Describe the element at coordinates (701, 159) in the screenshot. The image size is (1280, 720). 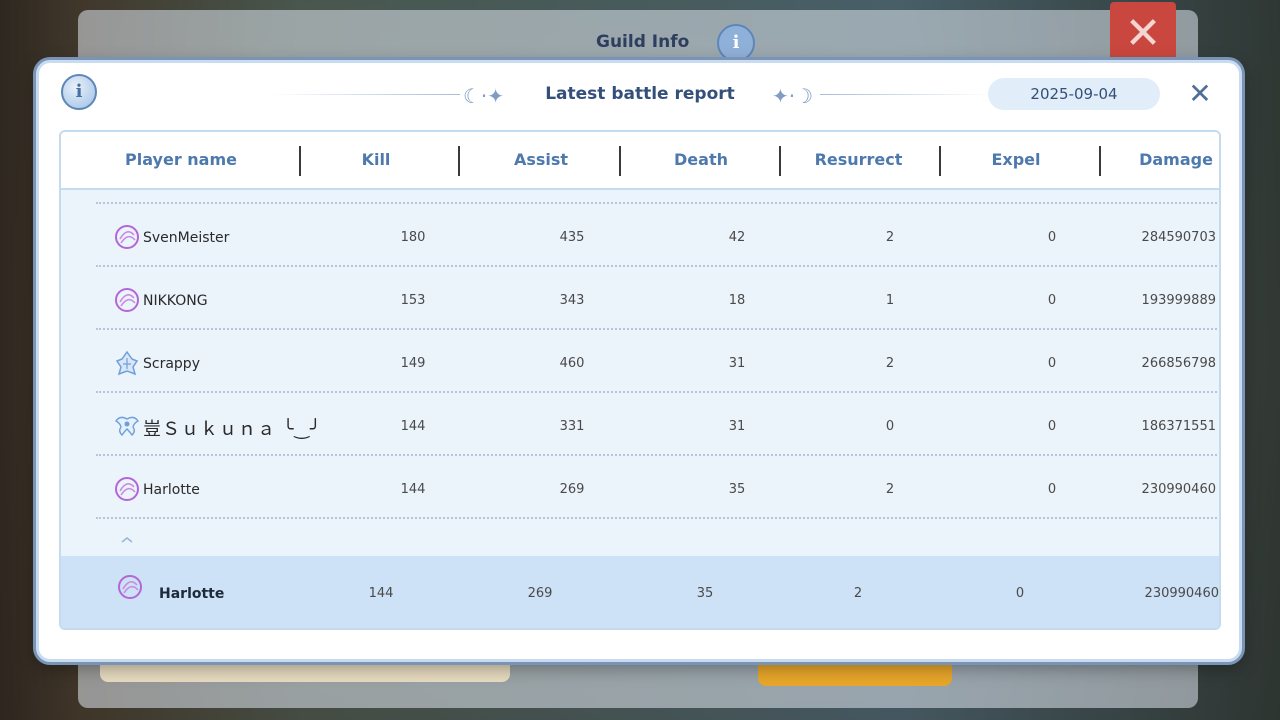
I see `header-death: Death` at that location.